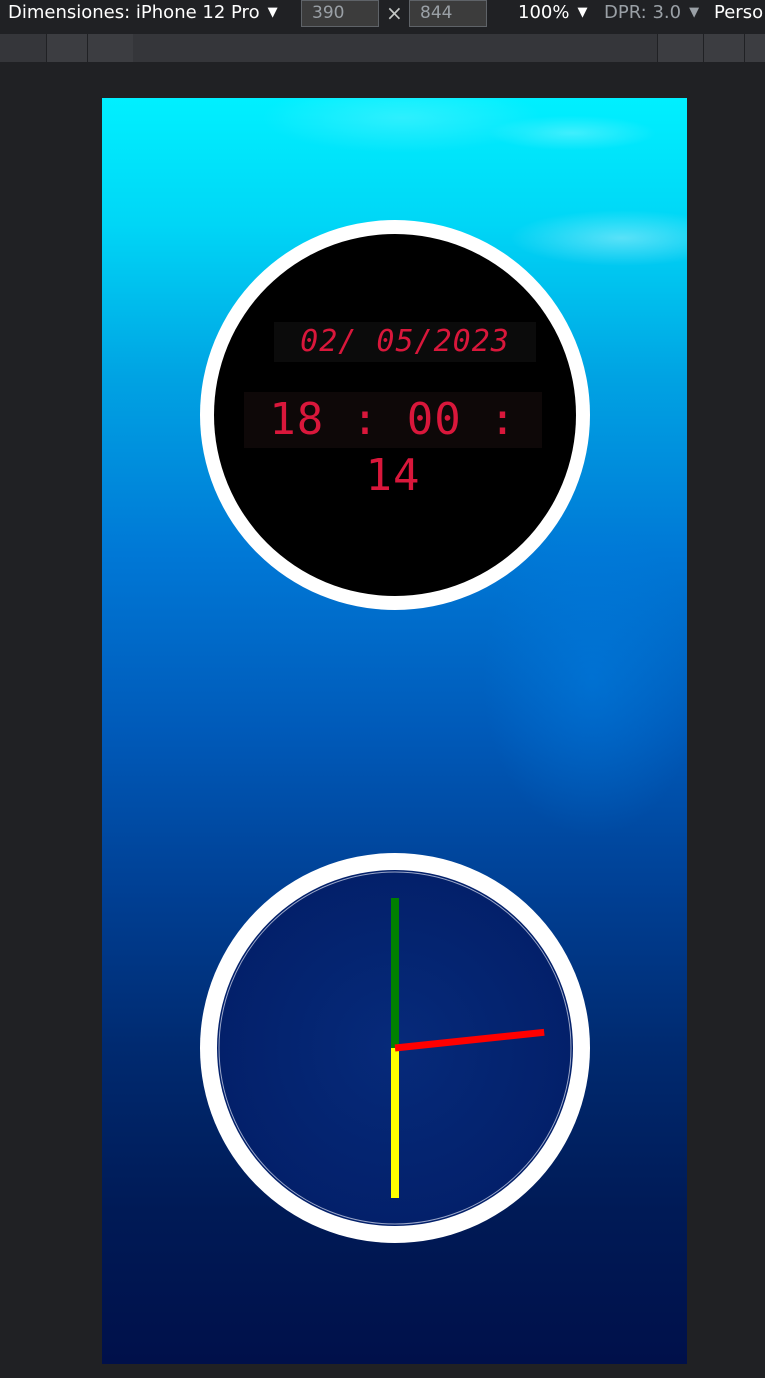 The image size is (765, 1378). What do you see at coordinates (544, 12) in the screenshot?
I see `zoom-label: 100%` at bounding box center [544, 12].